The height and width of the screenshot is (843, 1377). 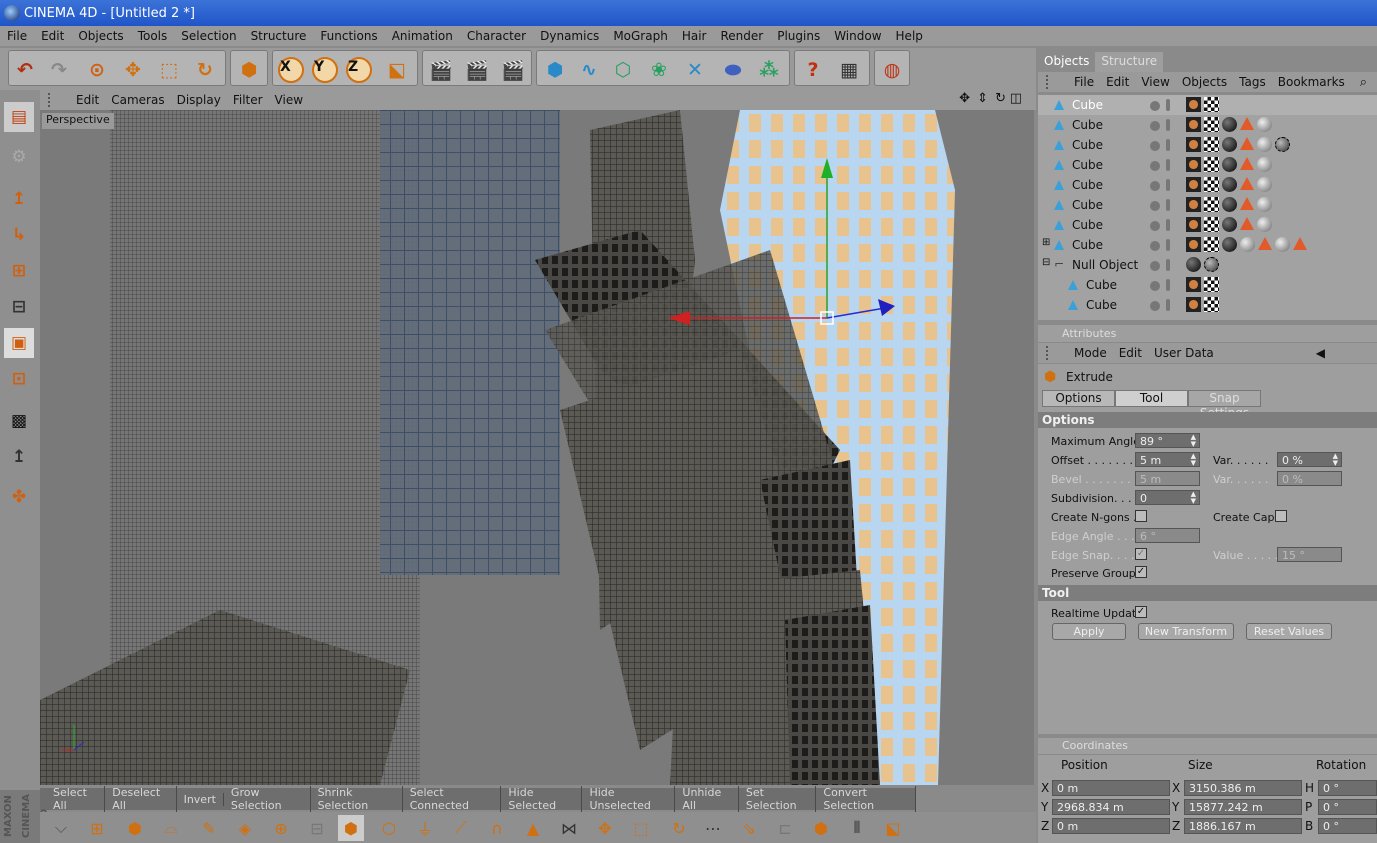 What do you see at coordinates (857, 36) in the screenshot?
I see `menu-window: Window` at bounding box center [857, 36].